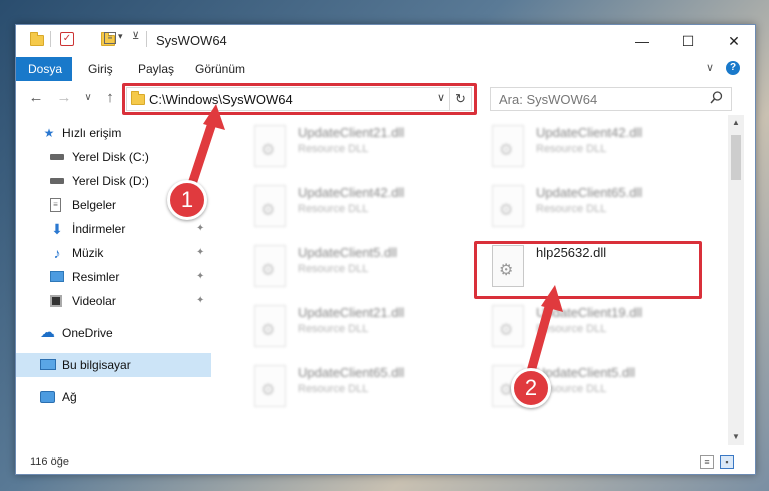 This screenshot has width=769, height=491. I want to click on annotation-badge-2: 2, so click(531, 388).